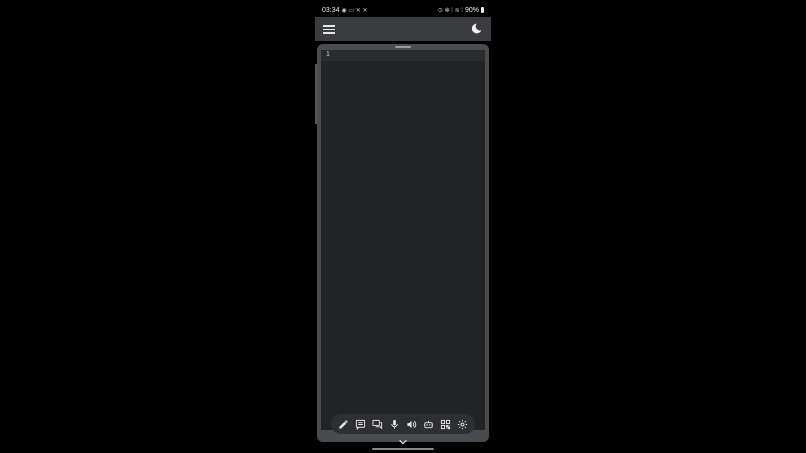 The height and width of the screenshot is (453, 806). What do you see at coordinates (463, 424) in the screenshot?
I see `gear-icon` at bounding box center [463, 424].